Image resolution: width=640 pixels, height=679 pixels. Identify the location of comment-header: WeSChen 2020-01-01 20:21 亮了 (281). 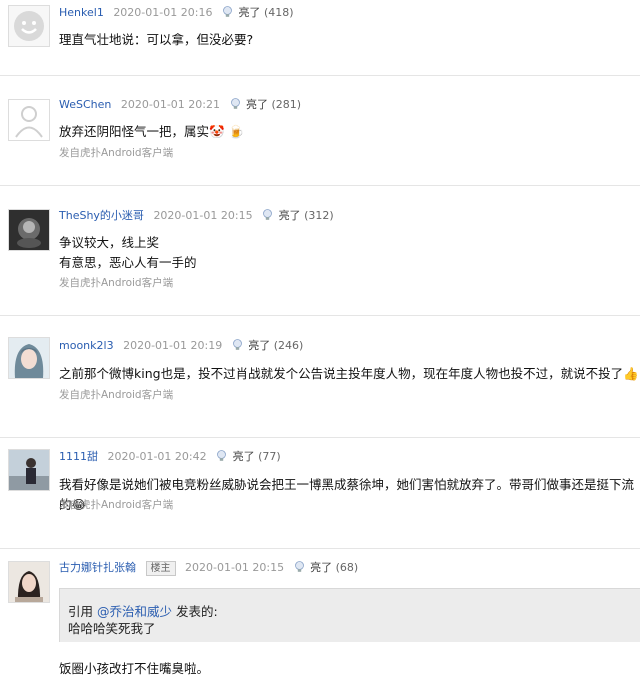
(180, 104).